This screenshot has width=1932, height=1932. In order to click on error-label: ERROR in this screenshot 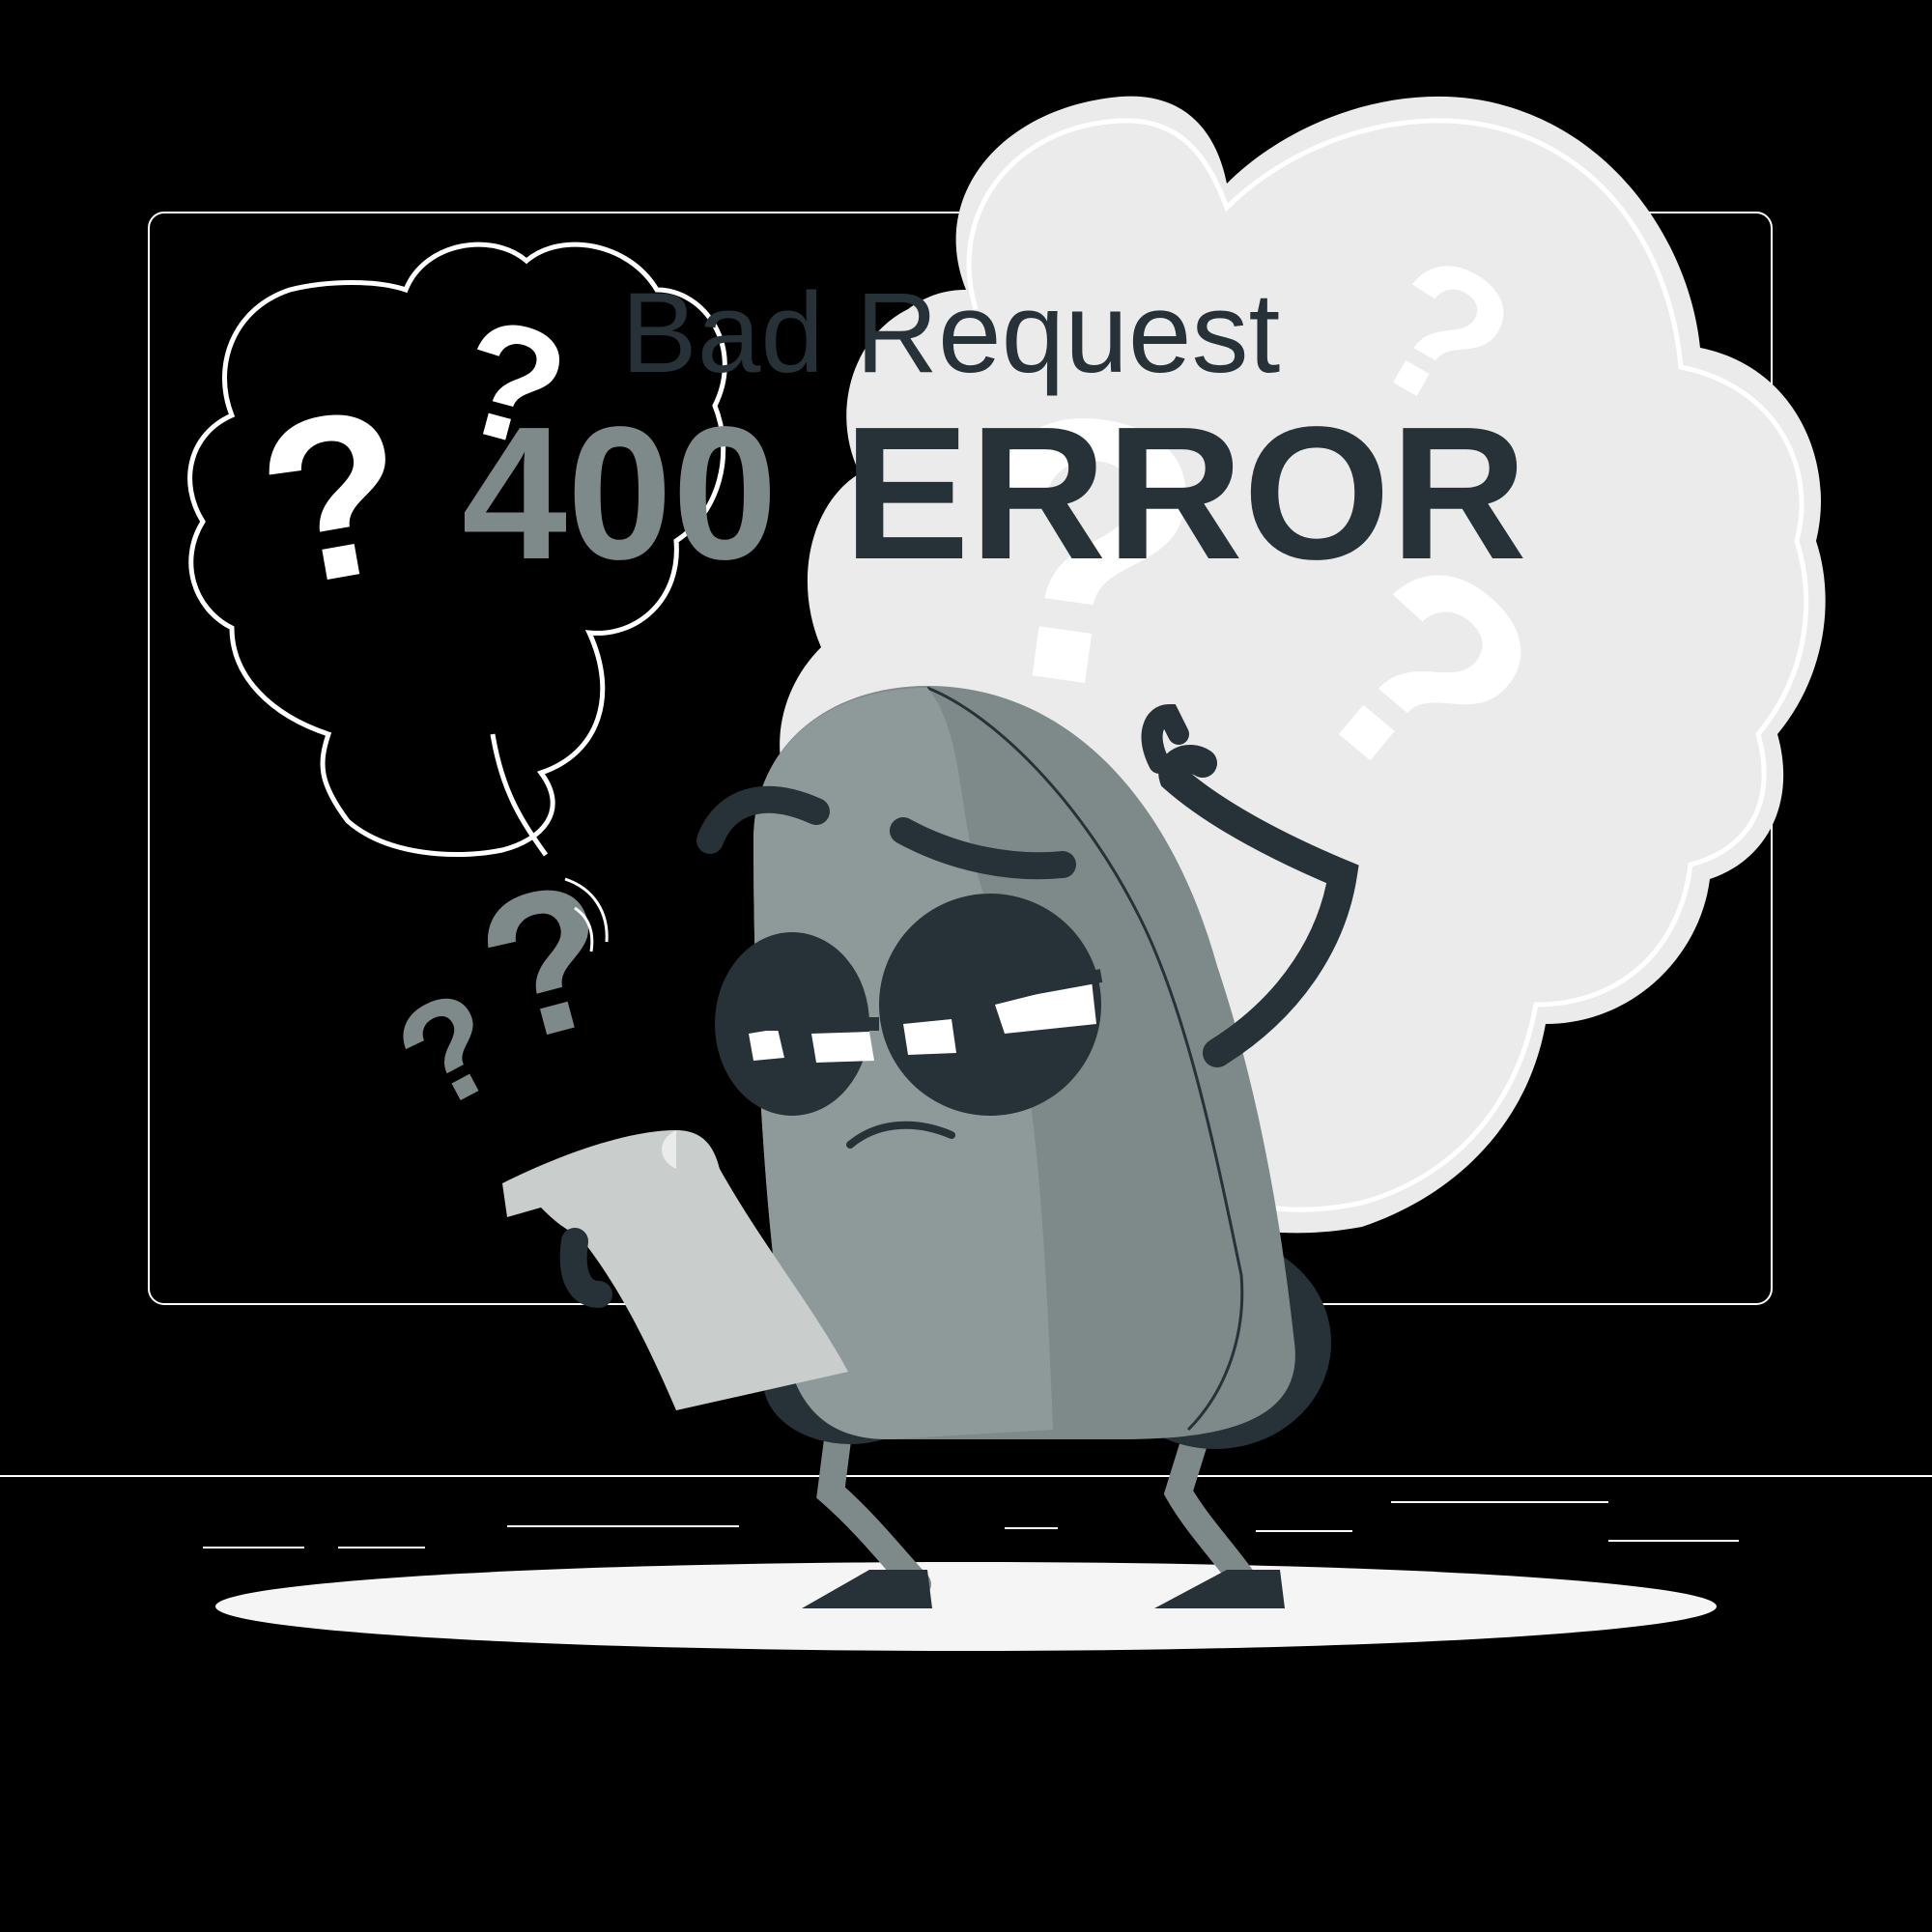, I will do `click(1185, 493)`.